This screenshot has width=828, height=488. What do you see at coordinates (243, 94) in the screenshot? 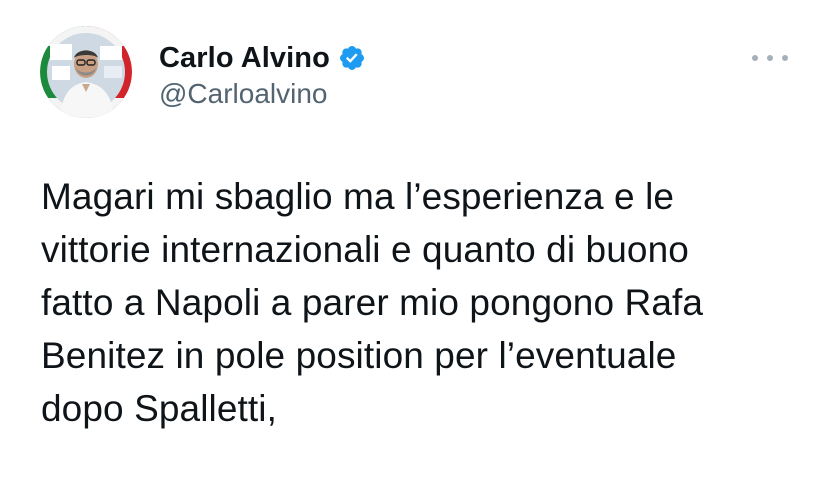
I see `author-handle: @Carloalvino` at bounding box center [243, 94].